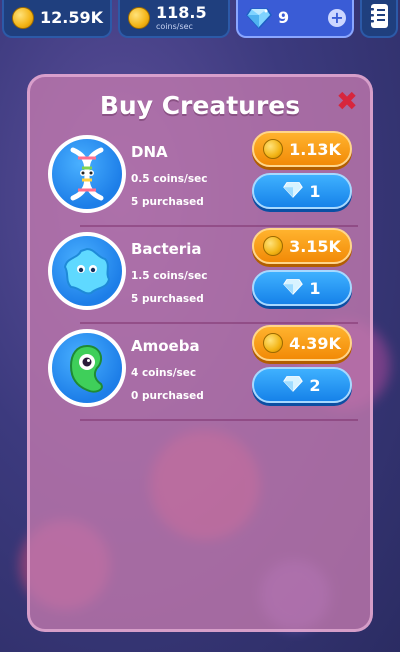 The width and height of the screenshot is (400, 652). What do you see at coordinates (149, 152) in the screenshot?
I see `creature-name: DNA` at bounding box center [149, 152].